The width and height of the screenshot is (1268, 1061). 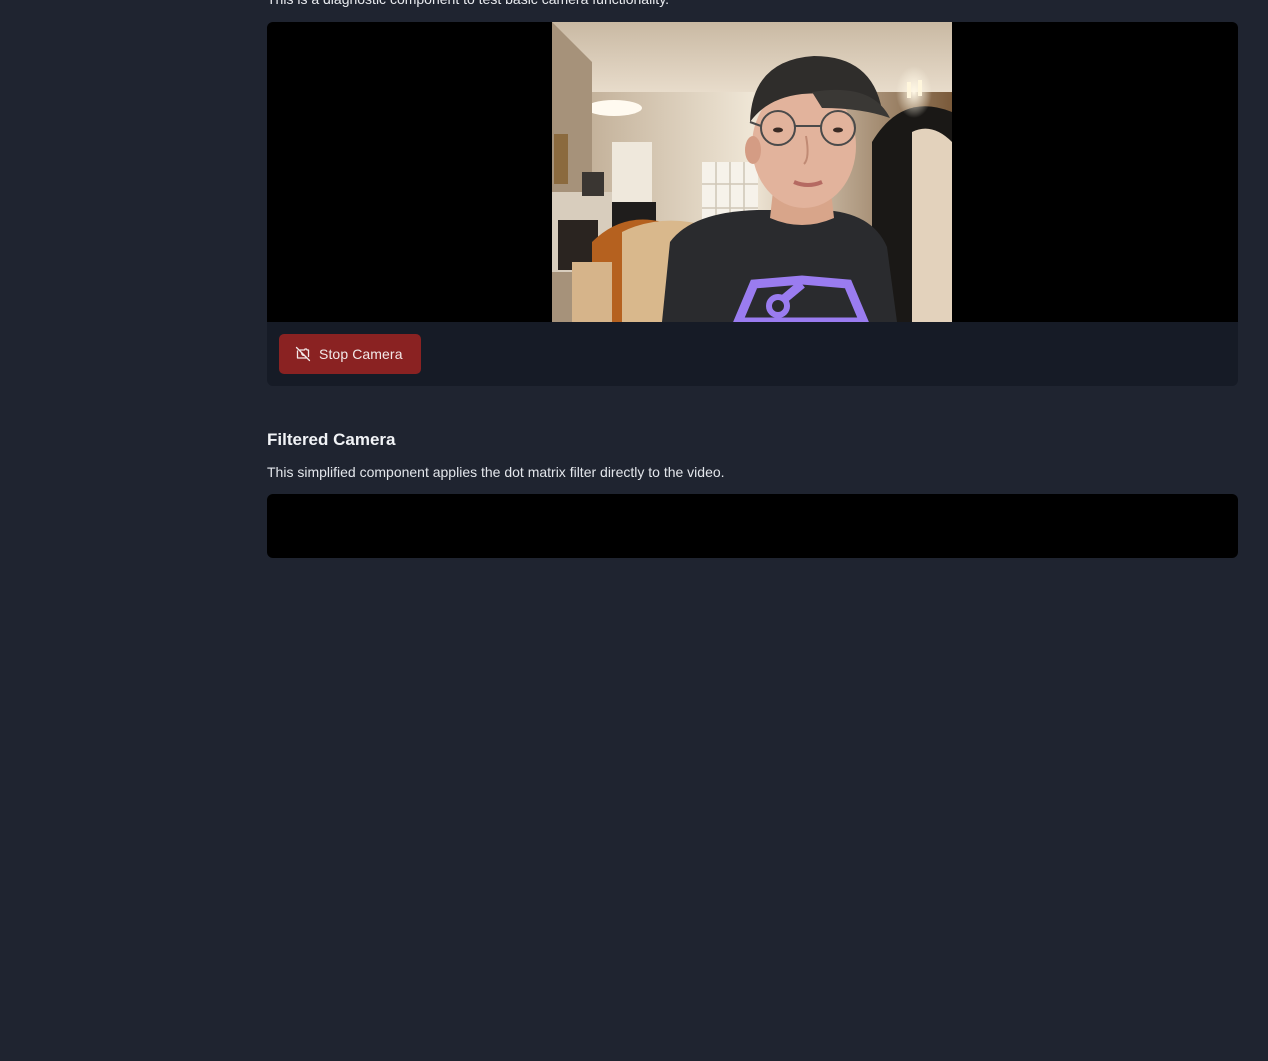 What do you see at coordinates (303, 354) in the screenshot?
I see `camera-off-icon` at bounding box center [303, 354].